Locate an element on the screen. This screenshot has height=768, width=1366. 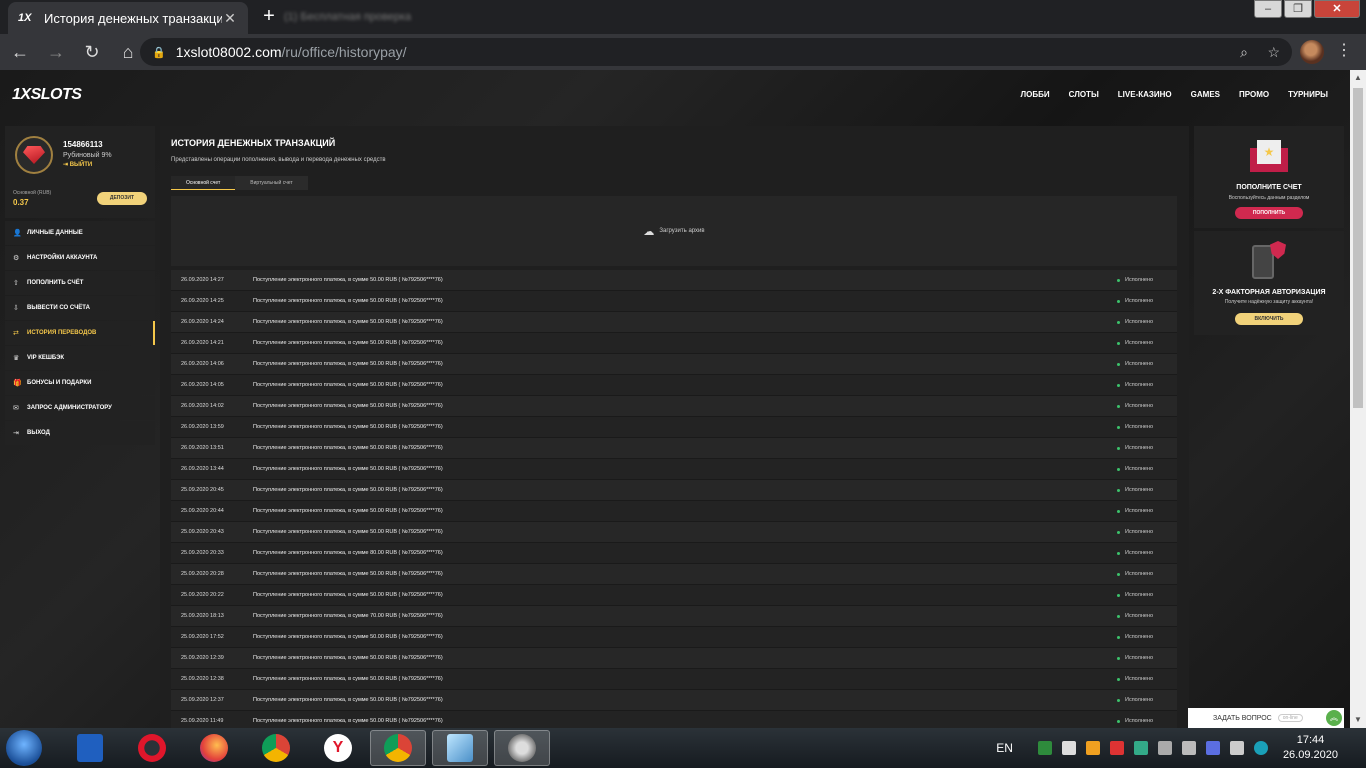
volume-icon is located at coordinates (1236, 748).